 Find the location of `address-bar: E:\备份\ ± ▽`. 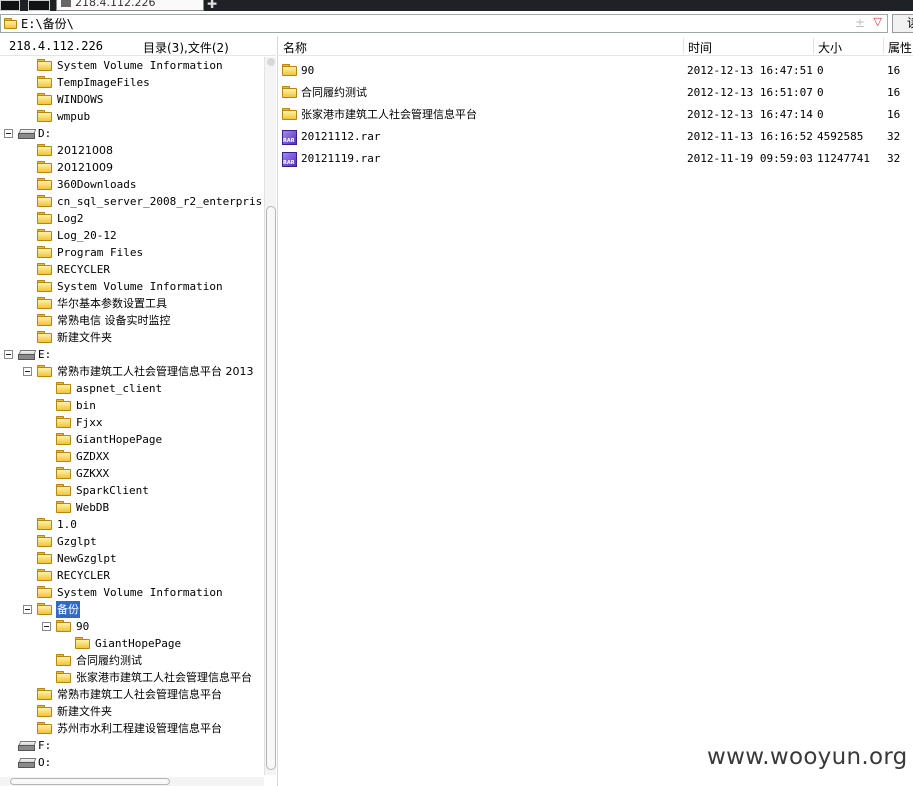

address-bar: E:\备份\ ± ▽ is located at coordinates (444, 23).